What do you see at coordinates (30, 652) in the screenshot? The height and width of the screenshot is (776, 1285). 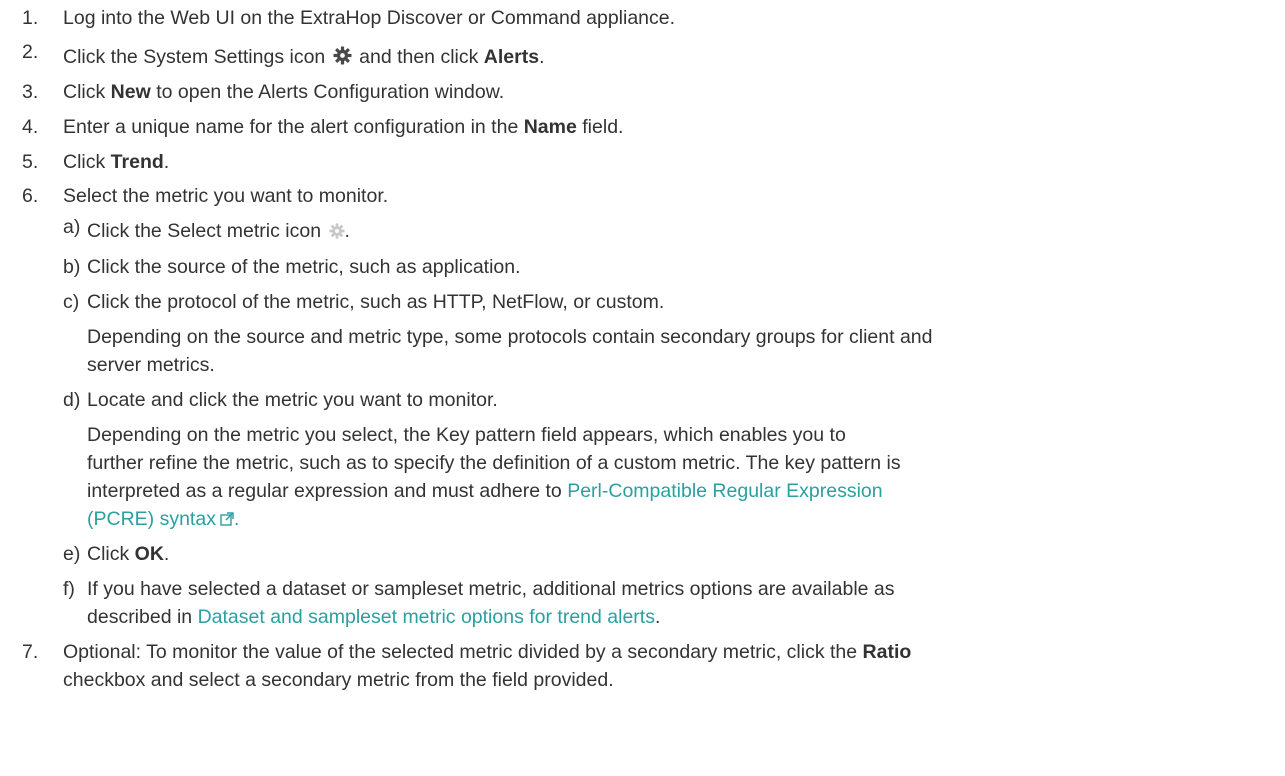 I see `step-number: 7.` at bounding box center [30, 652].